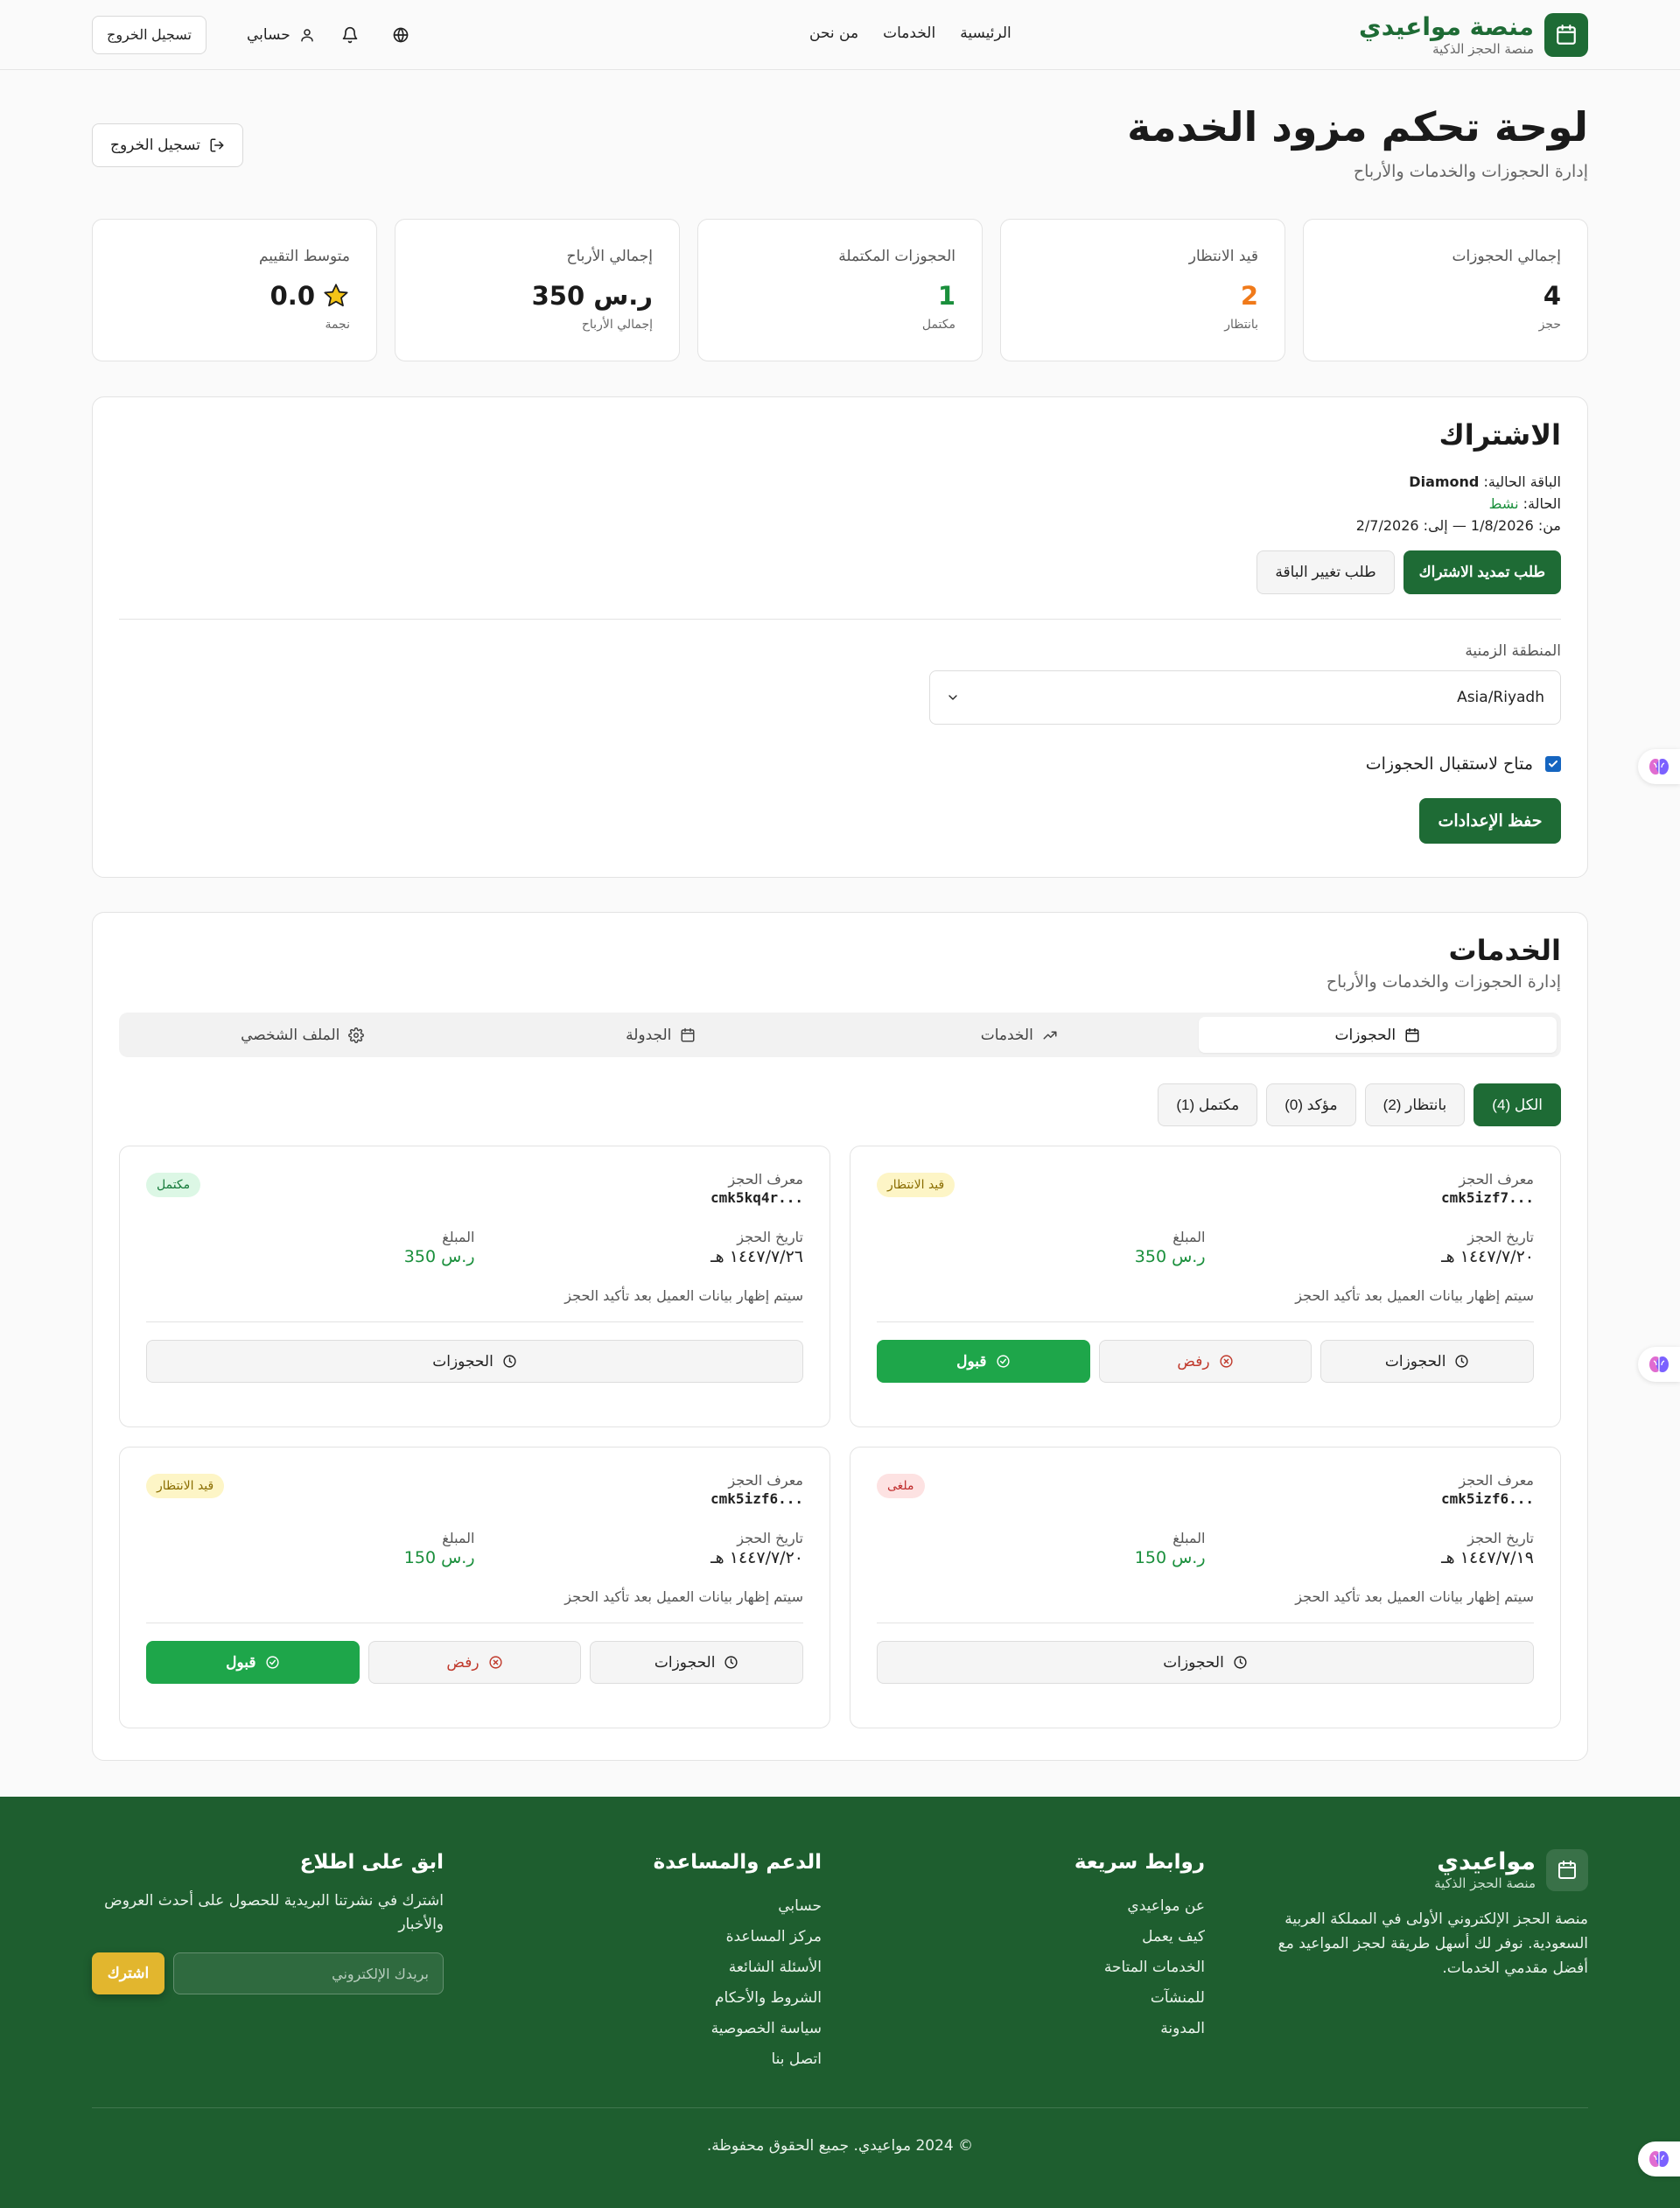 This screenshot has height=2208, width=1680. I want to click on status-value: نشط, so click(1503, 503).